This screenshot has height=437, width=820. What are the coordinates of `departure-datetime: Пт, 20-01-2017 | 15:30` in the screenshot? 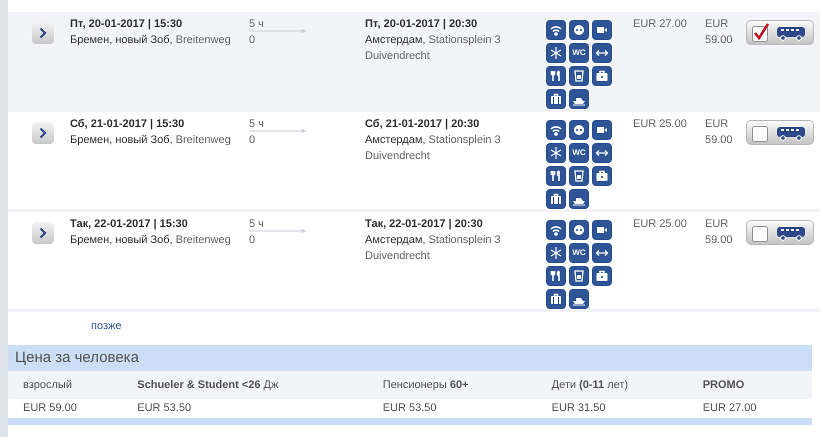 It's located at (127, 24).